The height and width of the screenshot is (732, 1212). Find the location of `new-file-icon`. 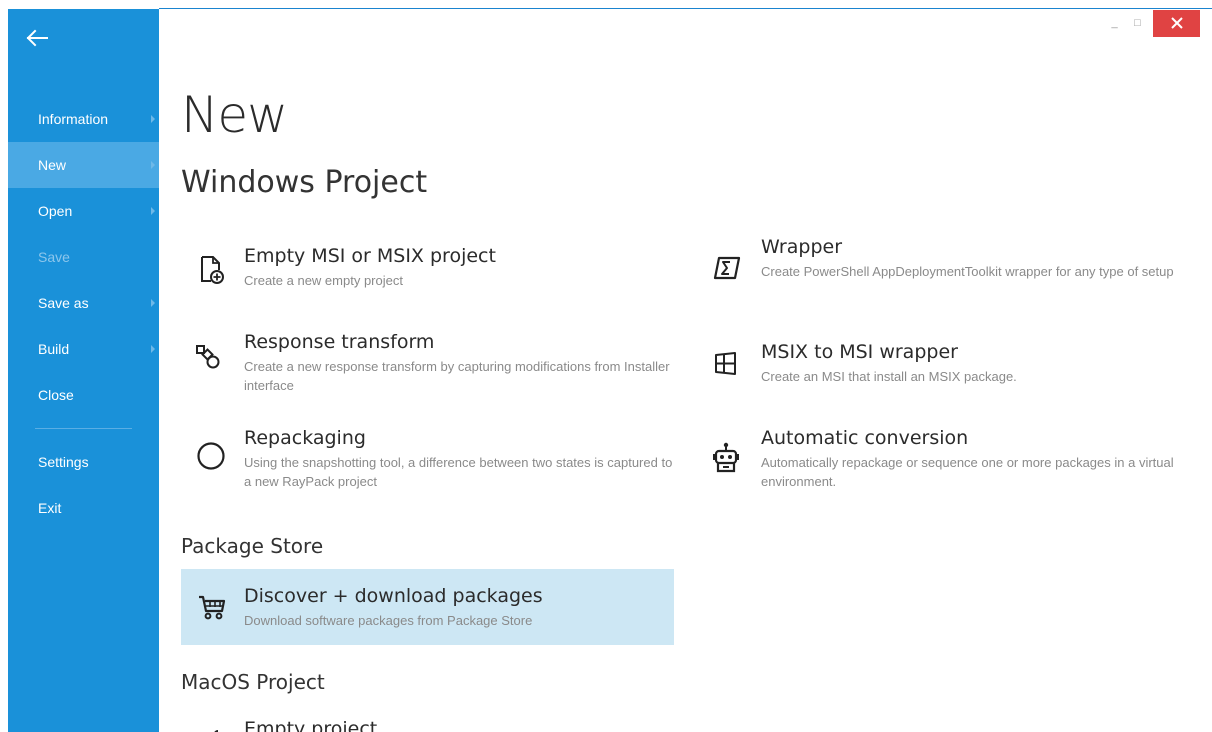

new-file-icon is located at coordinates (212, 270).